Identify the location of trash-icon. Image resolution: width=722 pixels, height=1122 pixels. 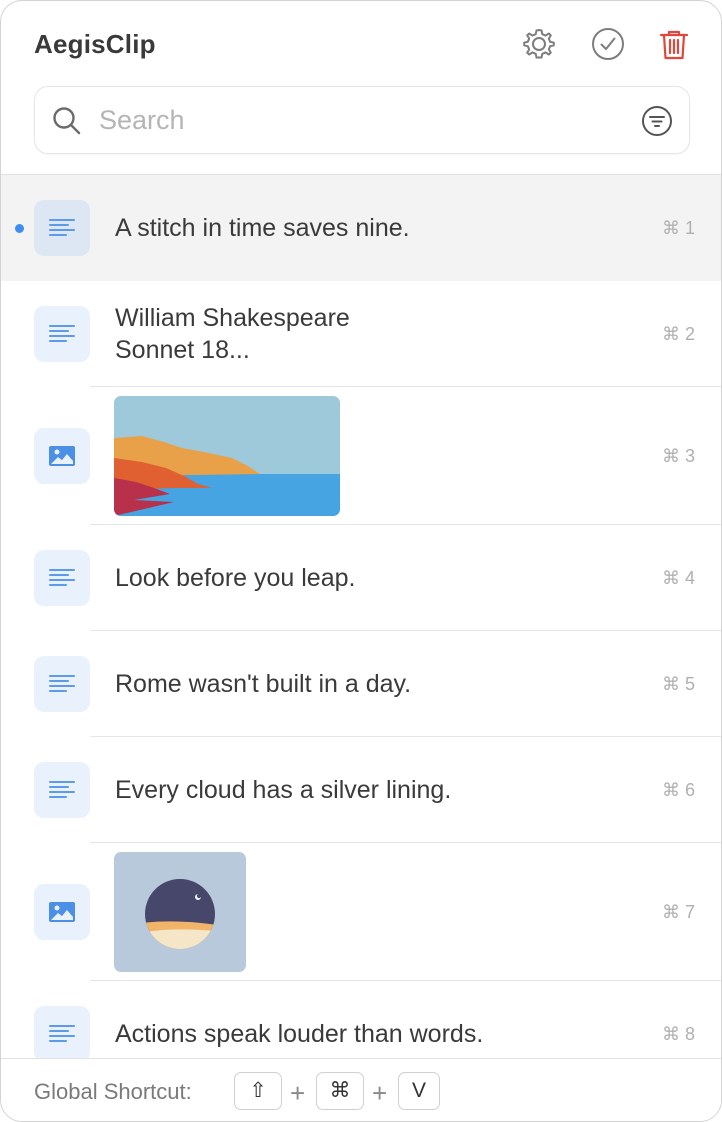
(674, 44).